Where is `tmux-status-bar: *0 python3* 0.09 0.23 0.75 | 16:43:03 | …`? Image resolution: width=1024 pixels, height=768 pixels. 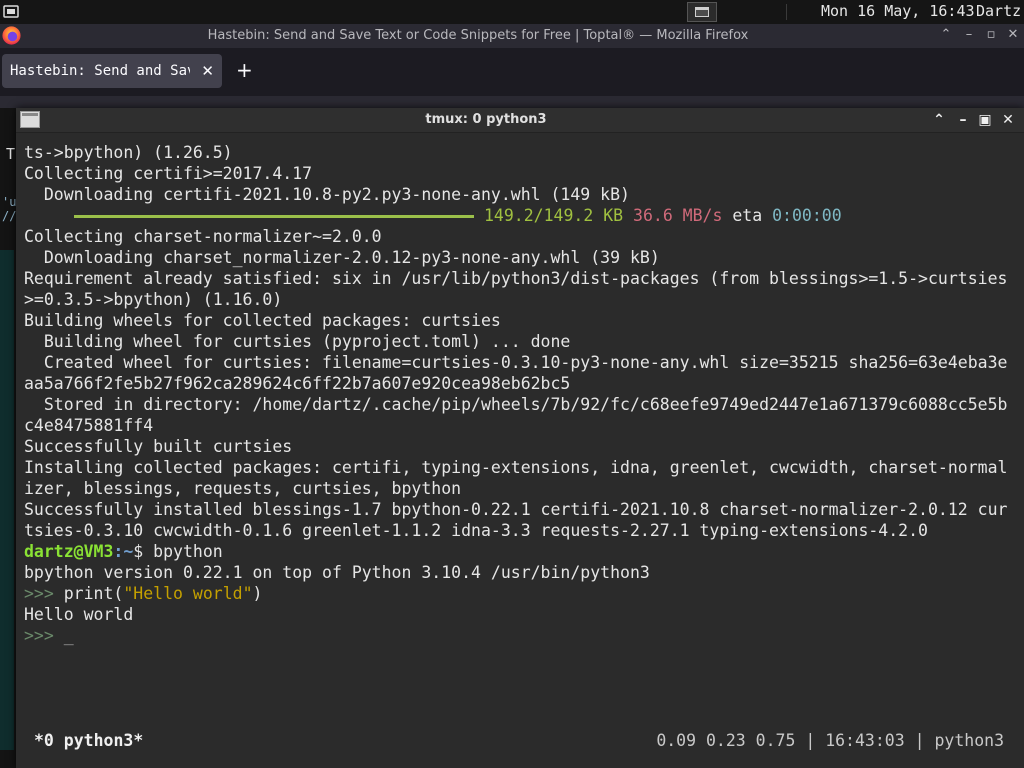 tmux-status-bar: *0 python3* 0.09 0.23 0.75 | 16:43:03 | … is located at coordinates (520, 742).